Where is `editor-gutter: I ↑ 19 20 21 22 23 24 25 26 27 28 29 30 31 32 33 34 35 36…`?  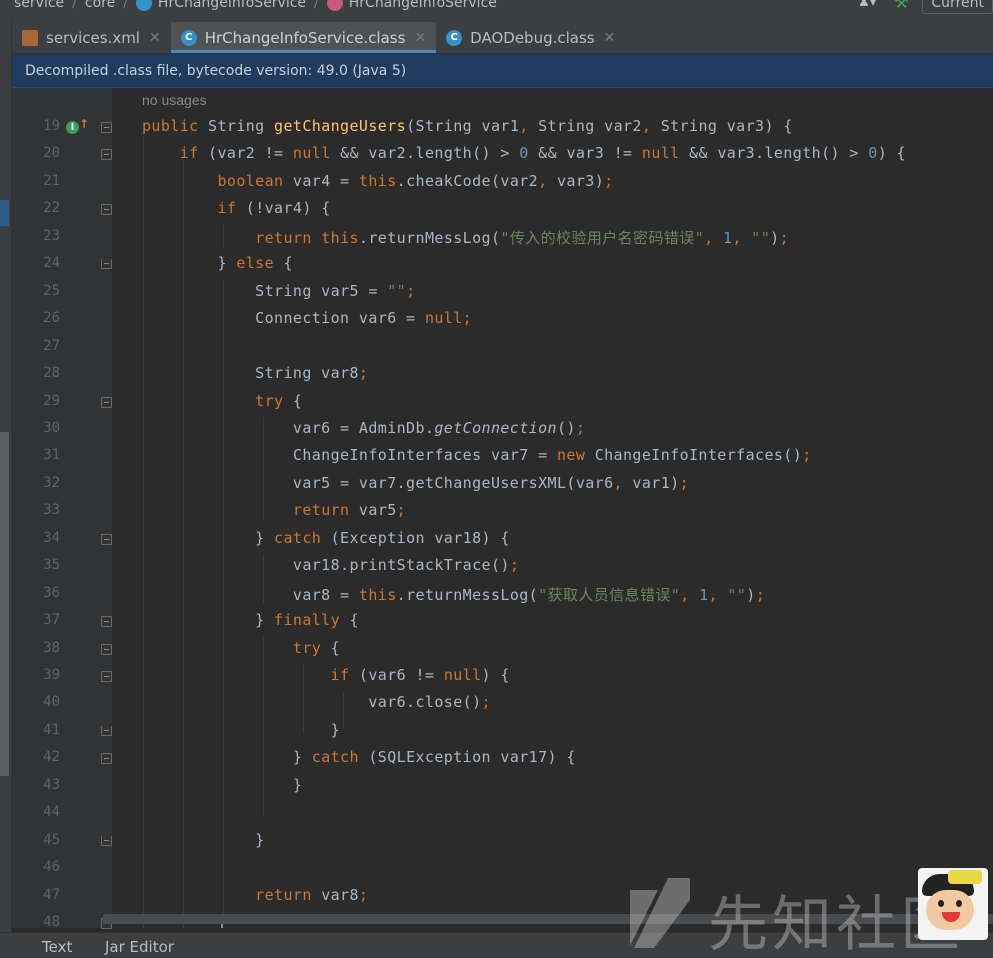
editor-gutter: I ↑ 19 20 21 22 23 24 25 26 27 28 29 30 31 32 33 34 35 36… is located at coordinates (62, 509).